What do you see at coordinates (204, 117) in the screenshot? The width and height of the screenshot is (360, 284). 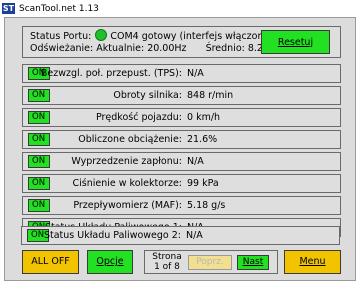 I see `sensor-value: 0 km/h` at bounding box center [204, 117].